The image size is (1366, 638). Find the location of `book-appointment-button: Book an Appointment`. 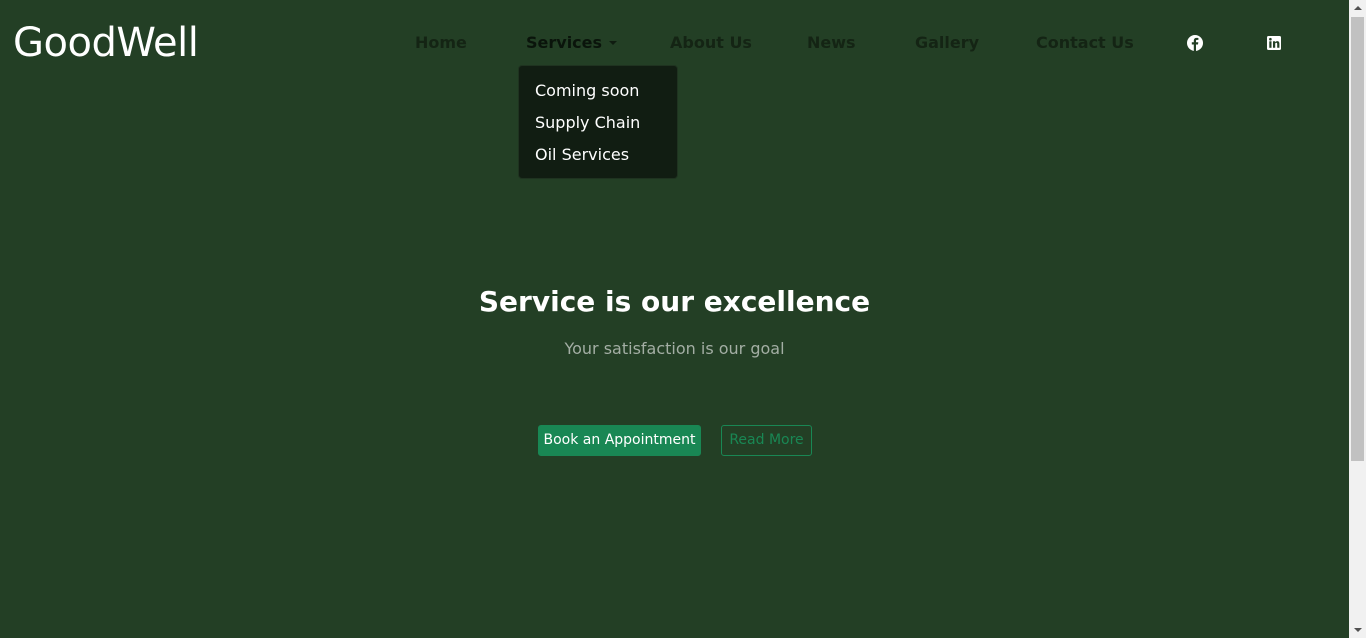

book-appointment-button: Book an Appointment is located at coordinates (619, 440).